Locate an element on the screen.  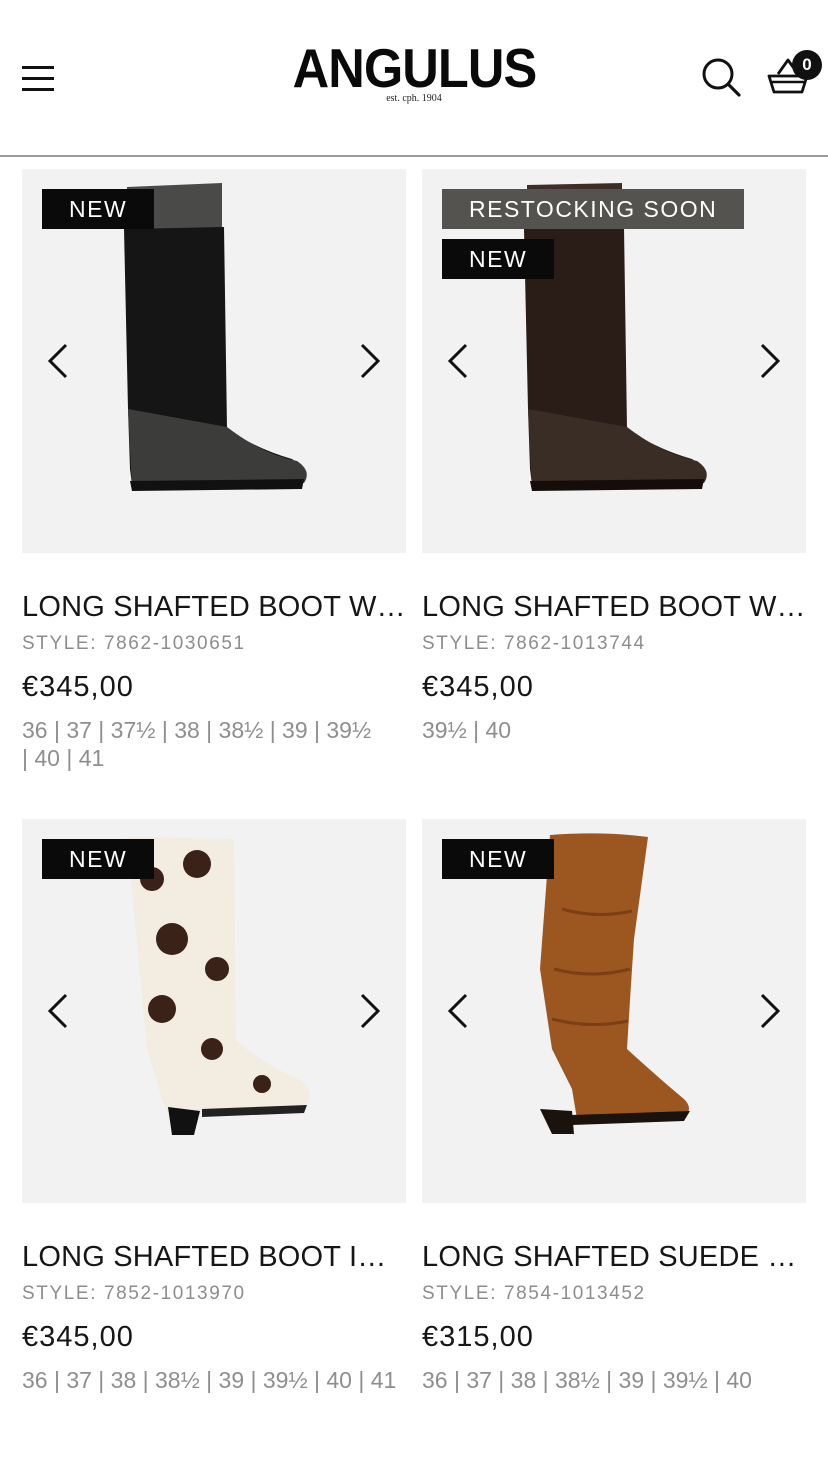
site-header: ANGULUS est. cph. 1904 0 is located at coordinates (414, 78).